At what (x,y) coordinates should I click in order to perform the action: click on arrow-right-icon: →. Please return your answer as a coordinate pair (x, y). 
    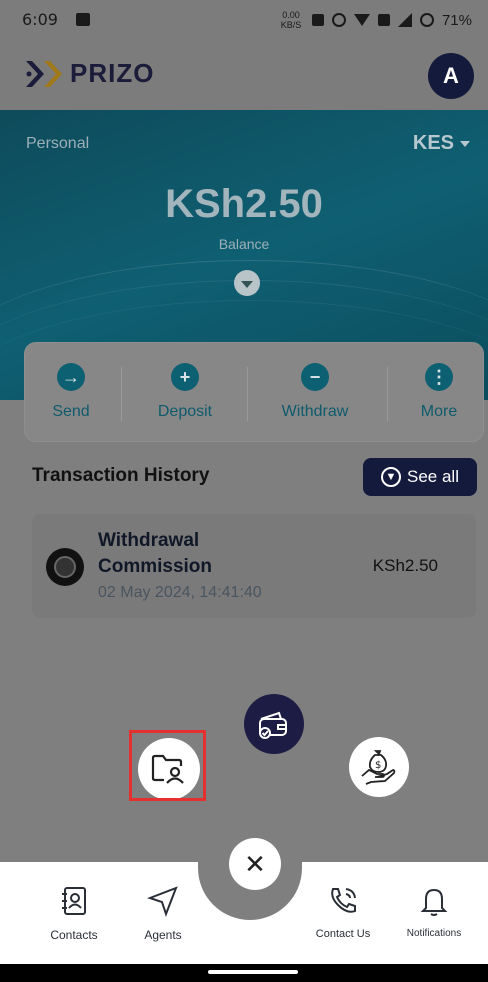
    Looking at the image, I should click on (71, 377).